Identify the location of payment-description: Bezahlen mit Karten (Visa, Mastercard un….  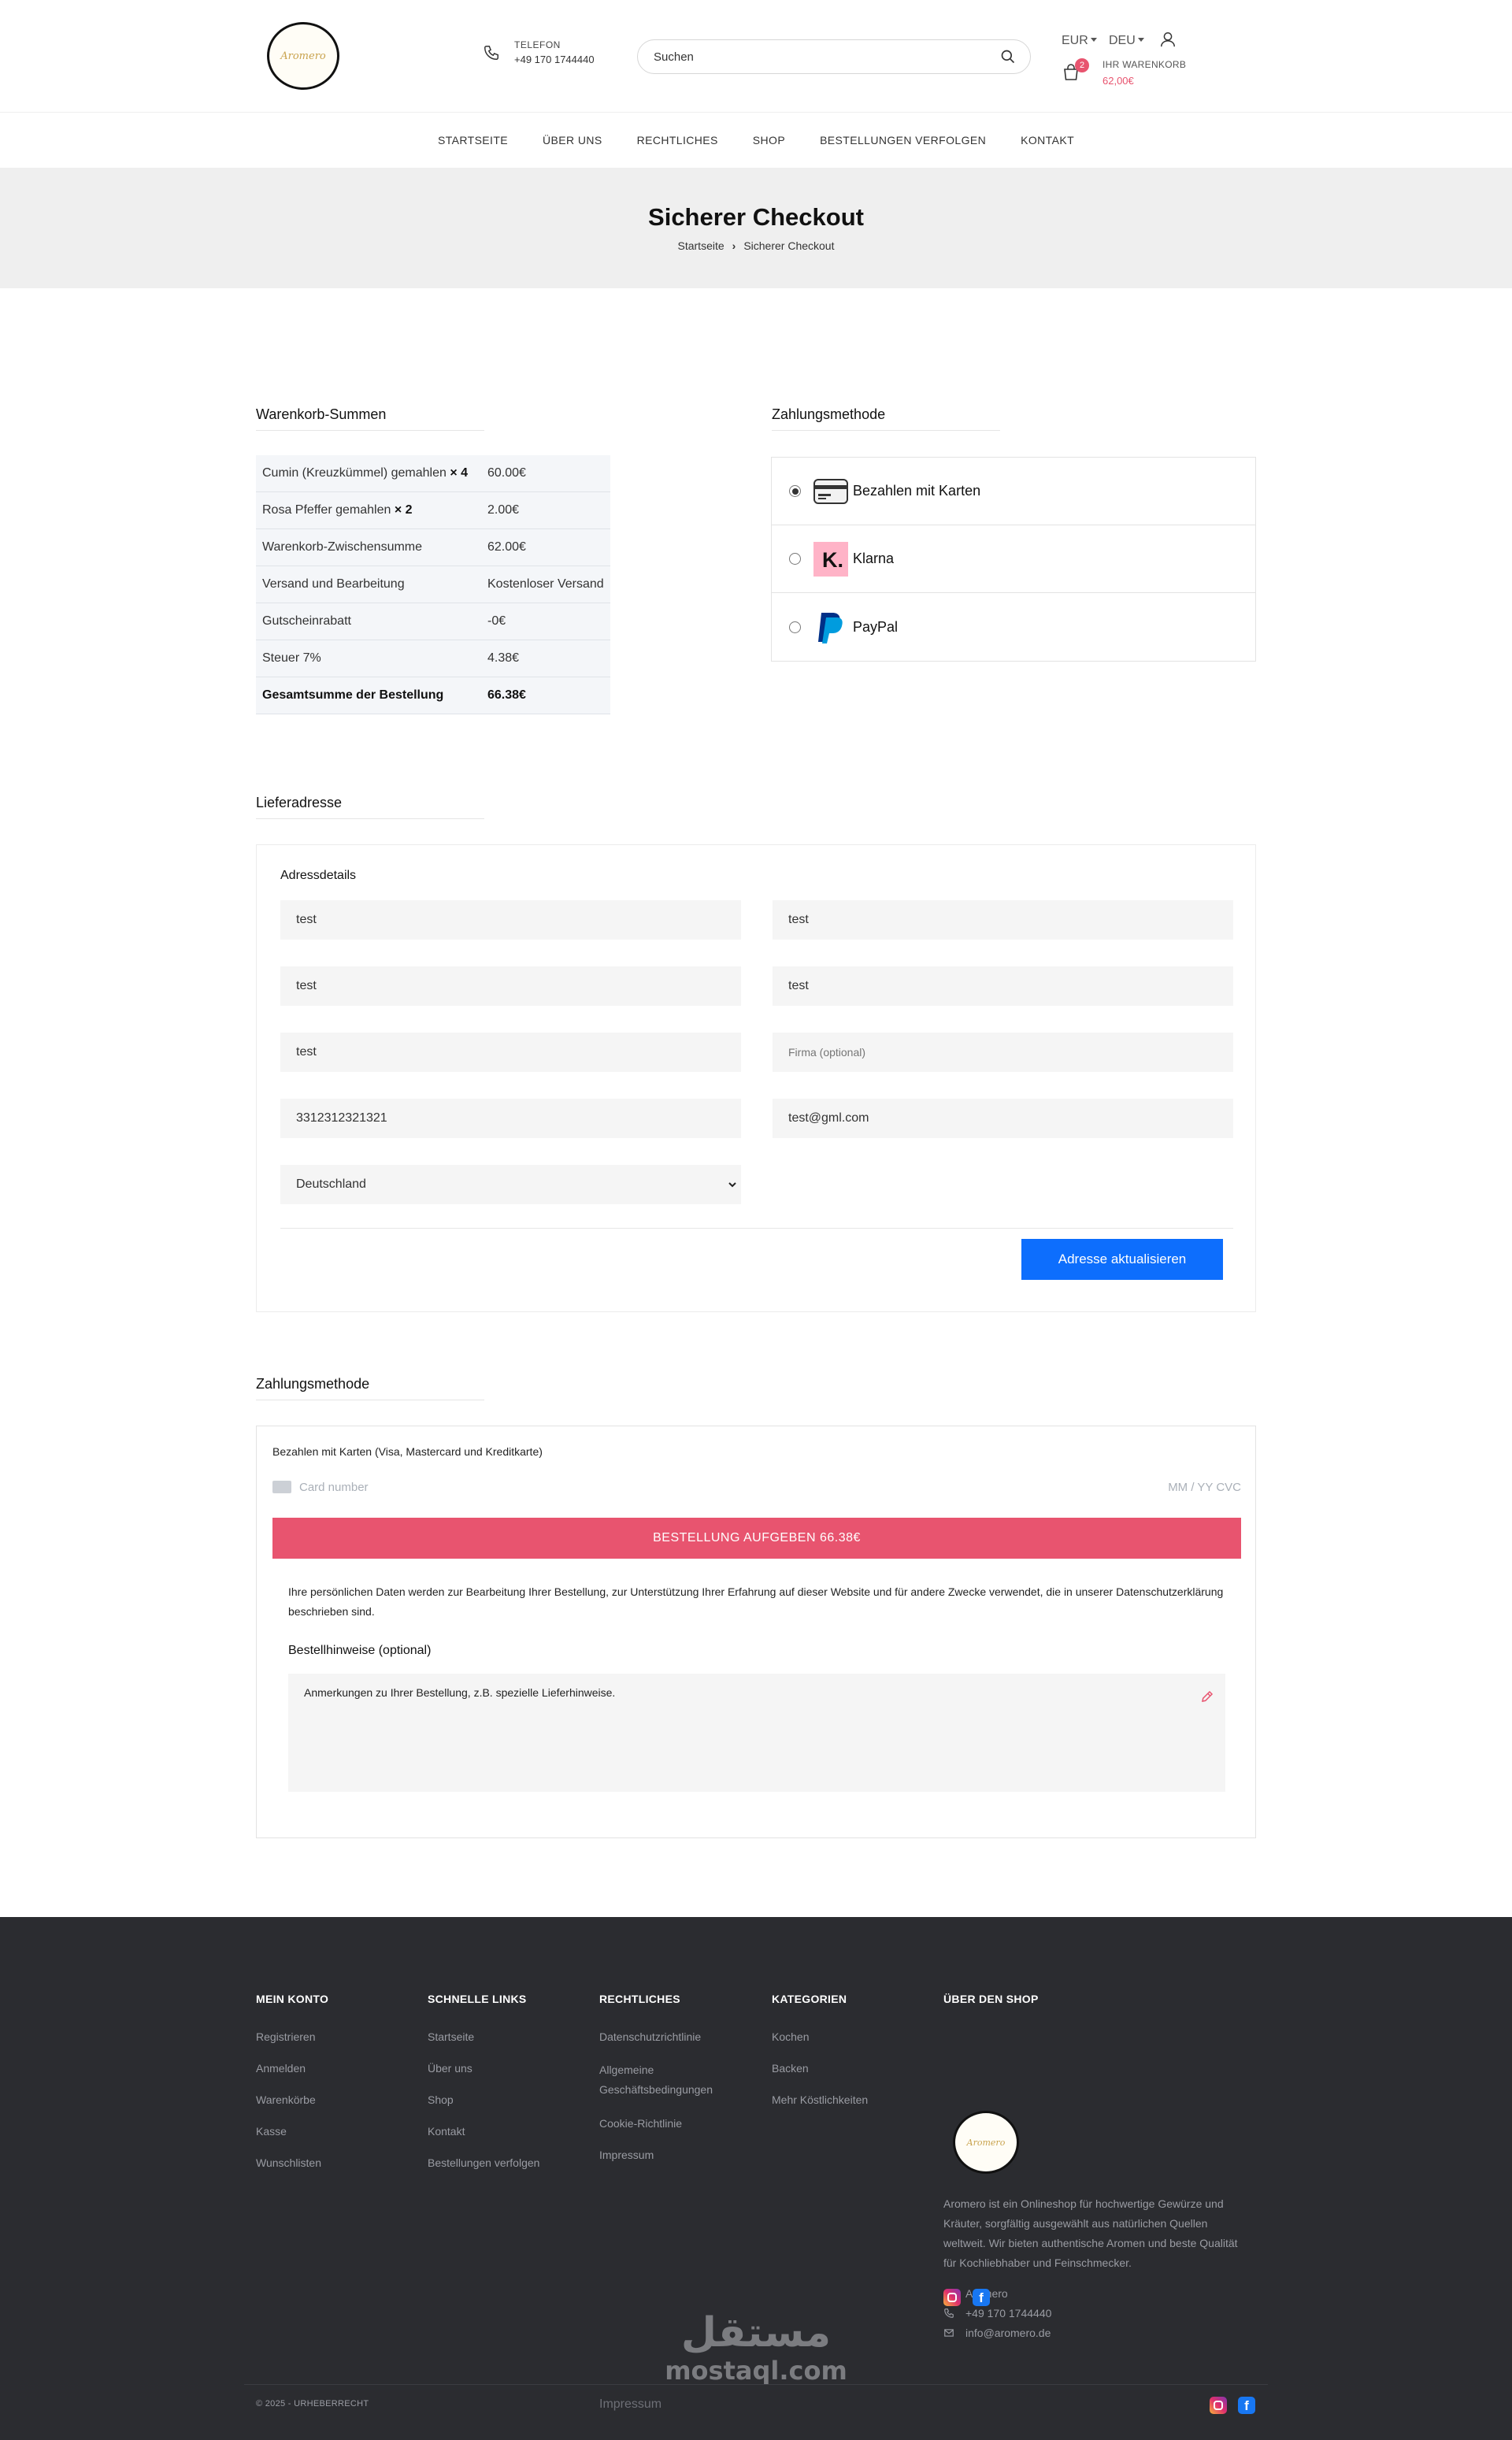
(407, 1451).